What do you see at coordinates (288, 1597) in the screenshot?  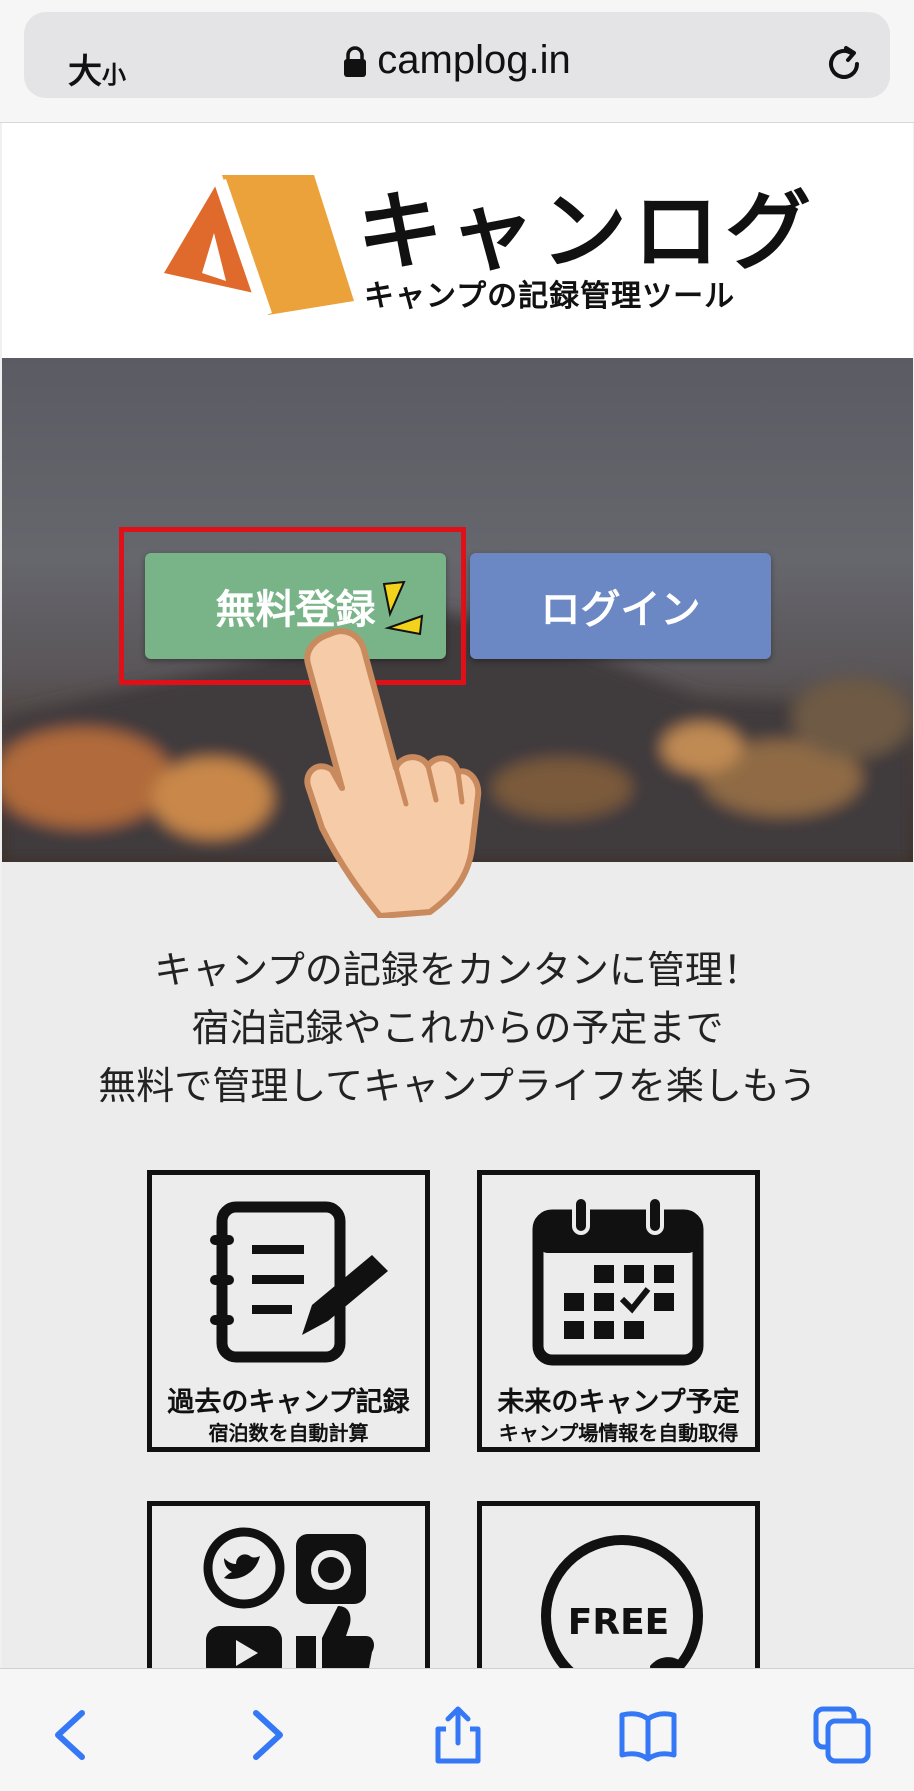 I see `social-media-icons` at bounding box center [288, 1597].